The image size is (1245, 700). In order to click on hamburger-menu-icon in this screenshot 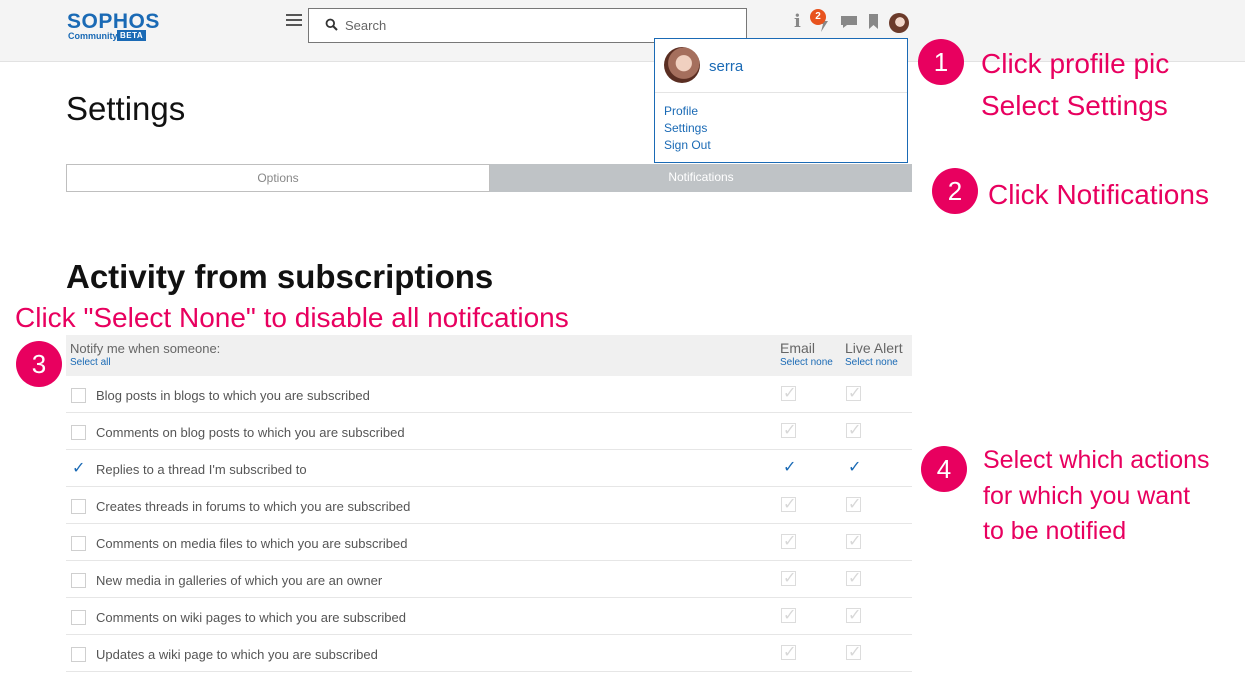, I will do `click(294, 21)`.